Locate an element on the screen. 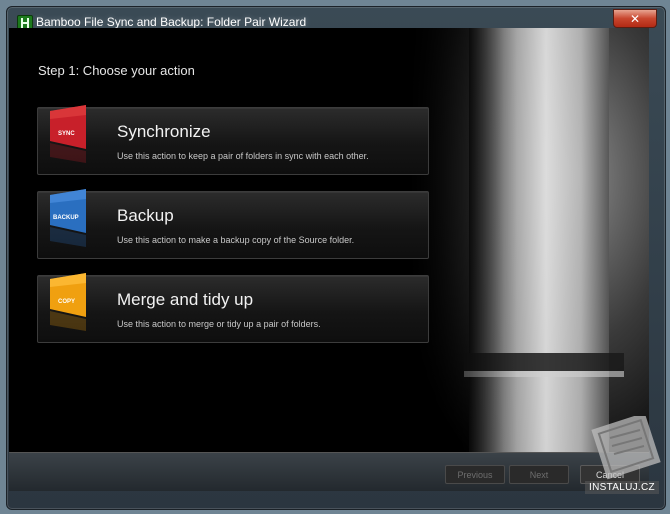  step-title: Step 1: Choose your action is located at coordinates (116, 70).